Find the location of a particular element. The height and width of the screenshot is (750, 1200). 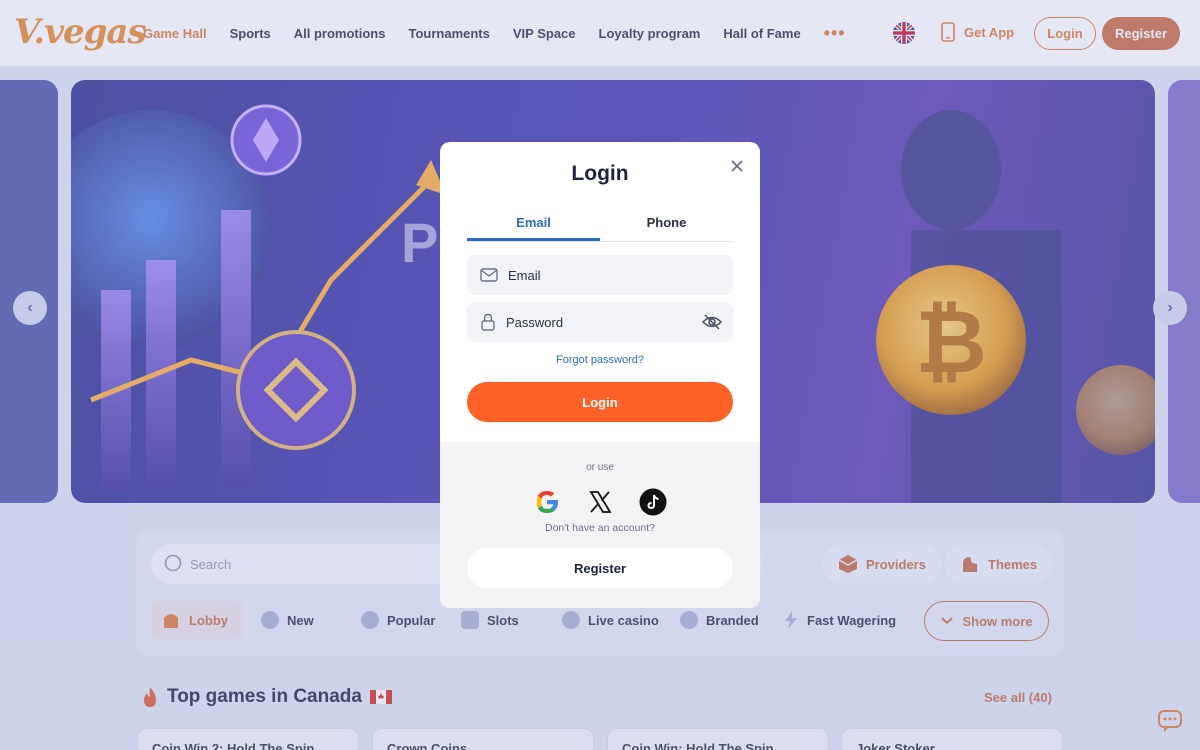

login-method-tabs: Email Phone is located at coordinates (600, 227).